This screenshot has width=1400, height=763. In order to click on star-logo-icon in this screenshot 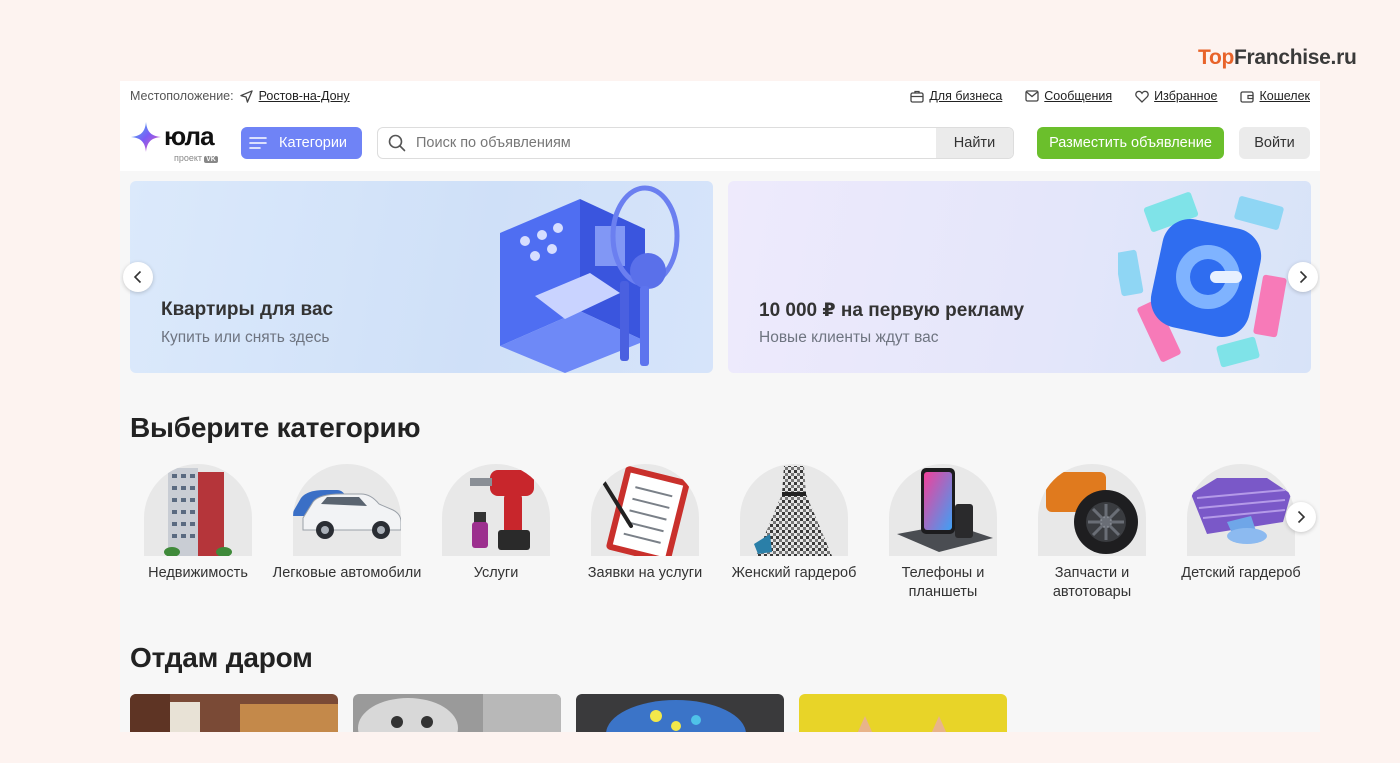, I will do `click(146, 137)`.